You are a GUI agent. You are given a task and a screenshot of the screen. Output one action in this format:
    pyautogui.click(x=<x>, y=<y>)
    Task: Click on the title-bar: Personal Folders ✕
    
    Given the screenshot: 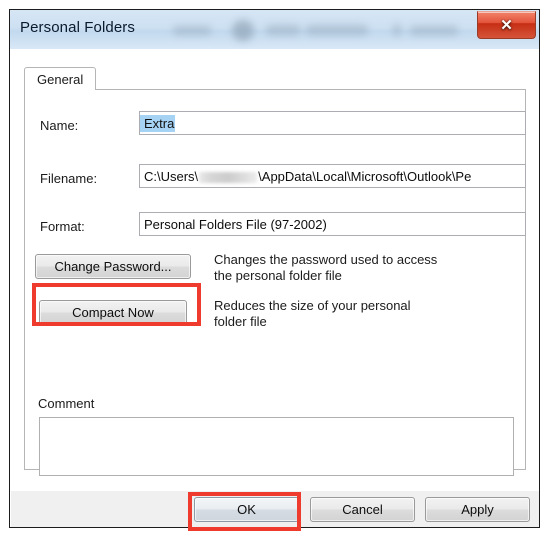 What is the action you would take?
    pyautogui.click(x=274, y=29)
    